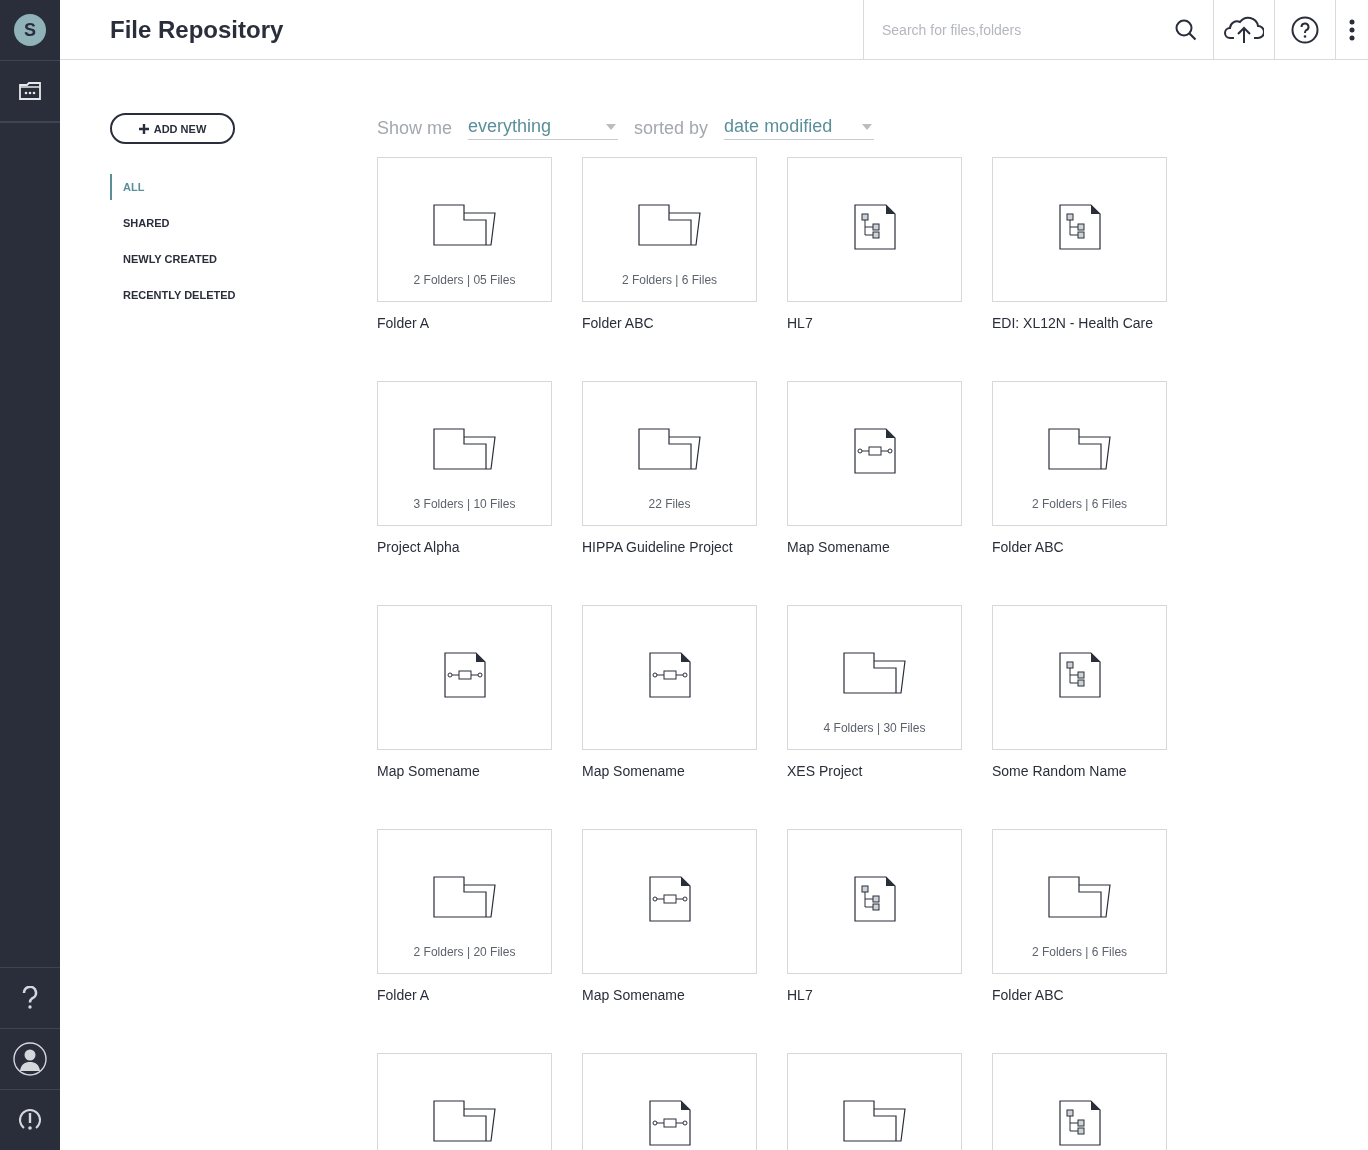 This screenshot has height=1150, width=1368. Describe the element at coordinates (243, 295) in the screenshot. I see `filter-tab: RECENTLY DELETED` at that location.